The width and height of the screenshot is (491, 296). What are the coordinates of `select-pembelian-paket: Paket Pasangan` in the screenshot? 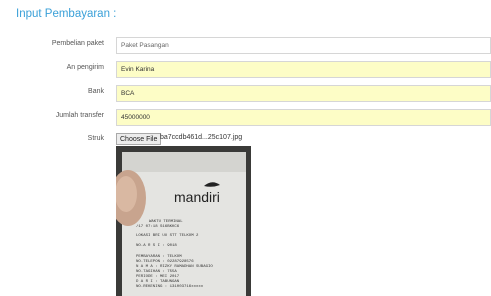 It's located at (303, 45).